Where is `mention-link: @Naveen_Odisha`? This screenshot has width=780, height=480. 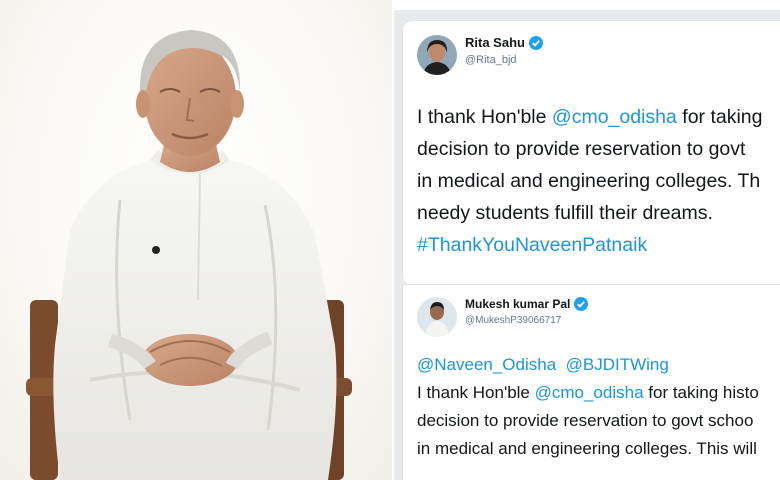
mention-link: @Naveen_Odisha is located at coordinates (486, 364).